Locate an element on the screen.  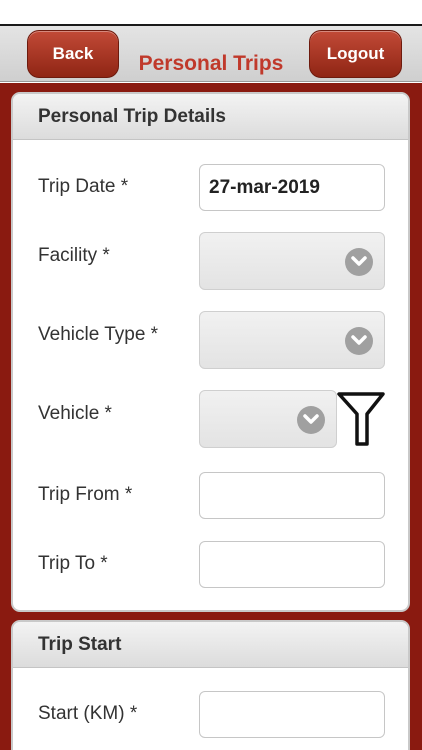
card-header: Personal Trip Details is located at coordinates (210, 117).